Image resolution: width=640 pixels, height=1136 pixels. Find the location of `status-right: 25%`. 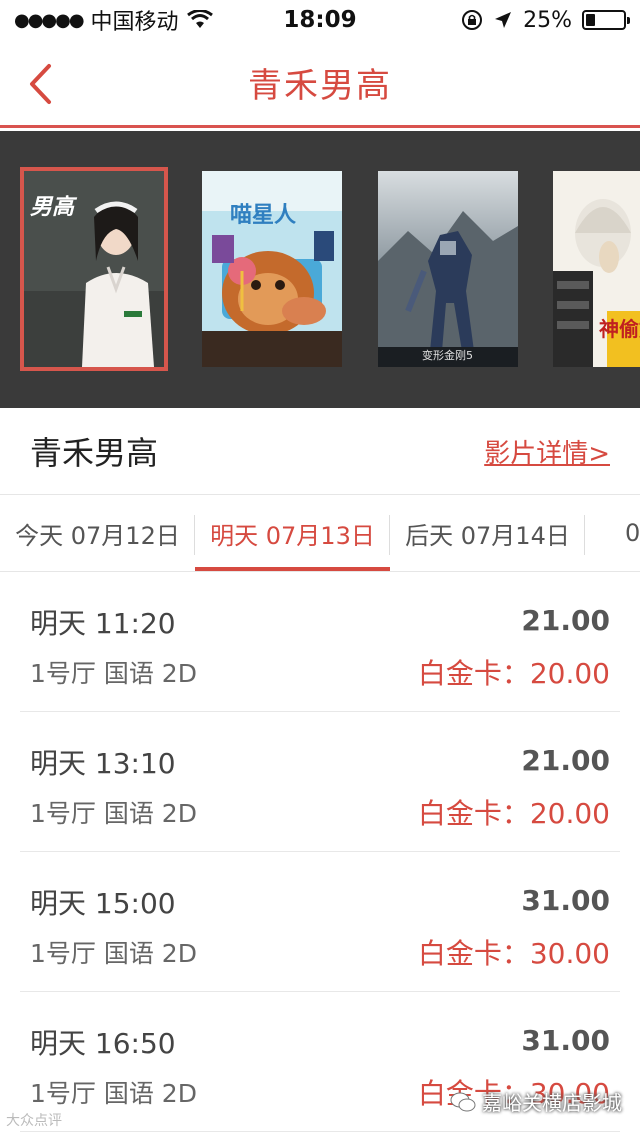

status-right: 25% is located at coordinates (545, 20).